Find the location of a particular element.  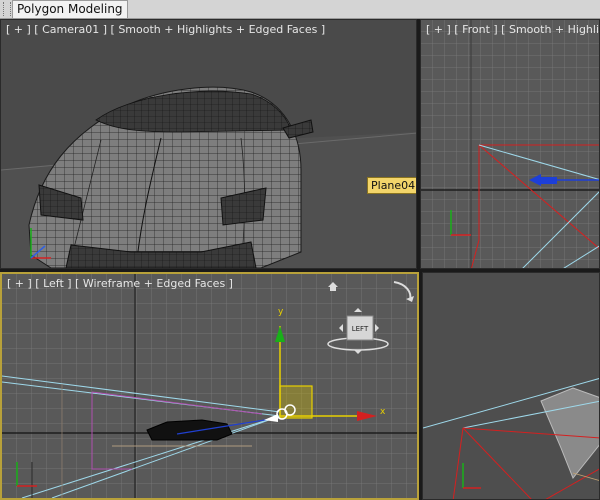

gizmo-x-label: x is located at coordinates (383, 412).